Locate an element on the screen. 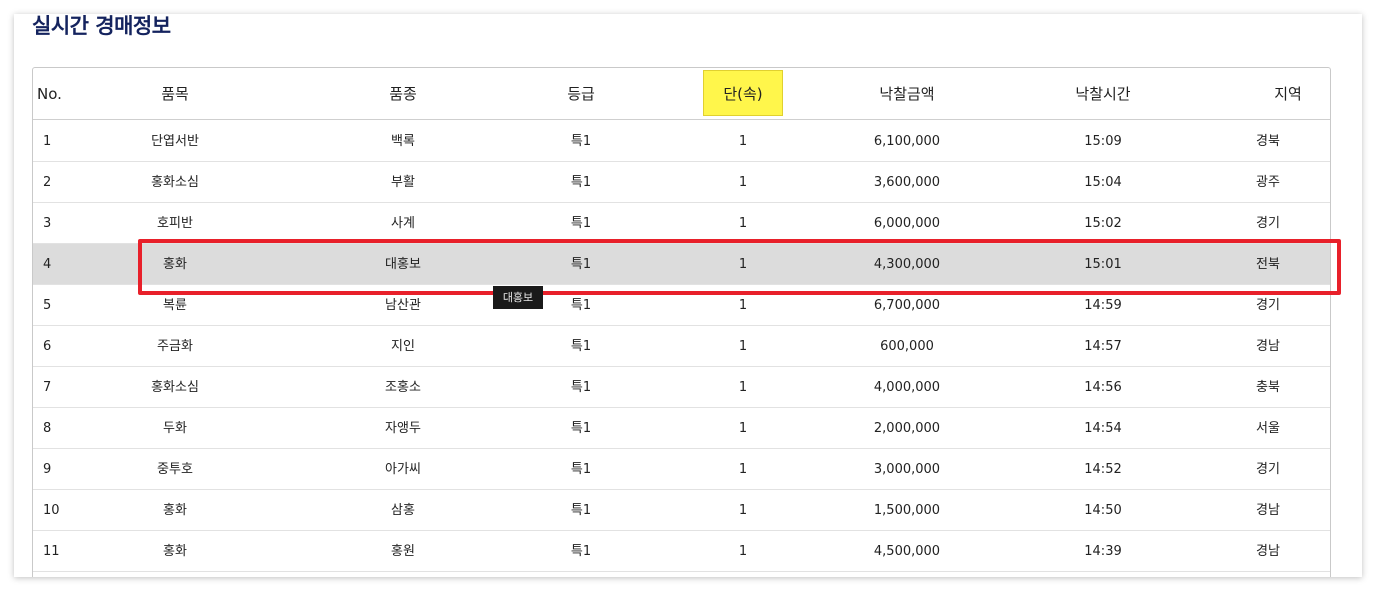 This screenshot has height=592, width=1377. header-price: 낙찰금액 is located at coordinates (907, 94).